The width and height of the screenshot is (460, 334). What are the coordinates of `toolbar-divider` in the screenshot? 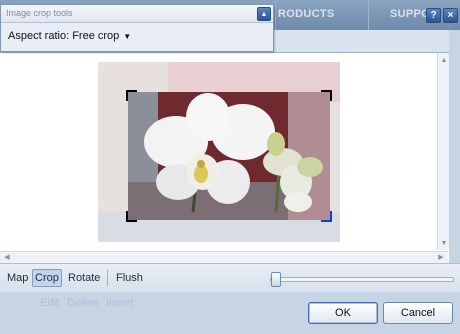 It's located at (107, 278).